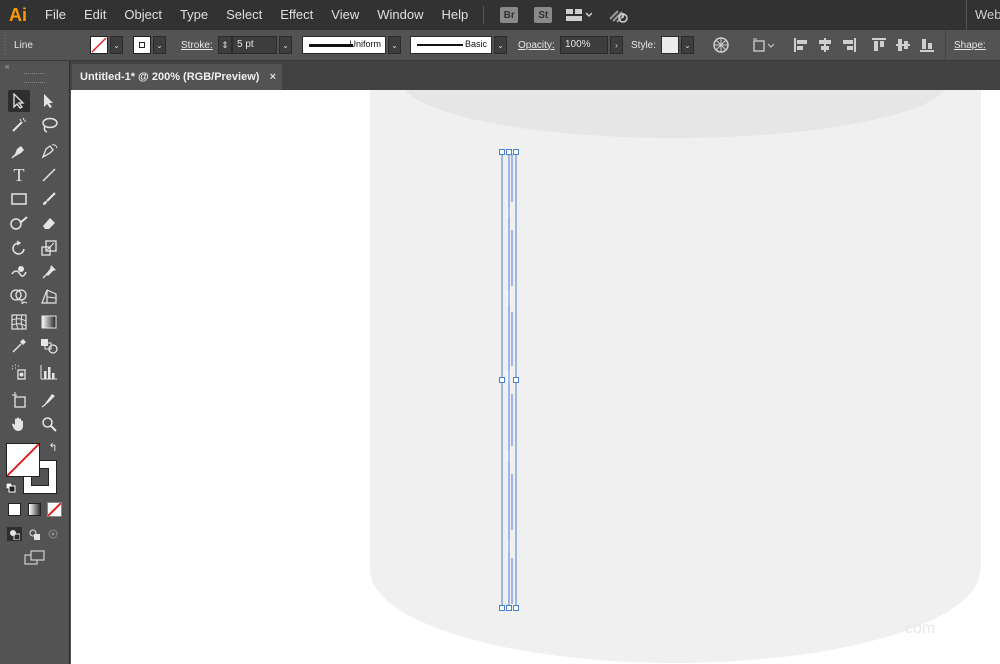 The image size is (1000, 664). What do you see at coordinates (825, 45) in the screenshot?
I see `align-horizontal-center-icon` at bounding box center [825, 45].